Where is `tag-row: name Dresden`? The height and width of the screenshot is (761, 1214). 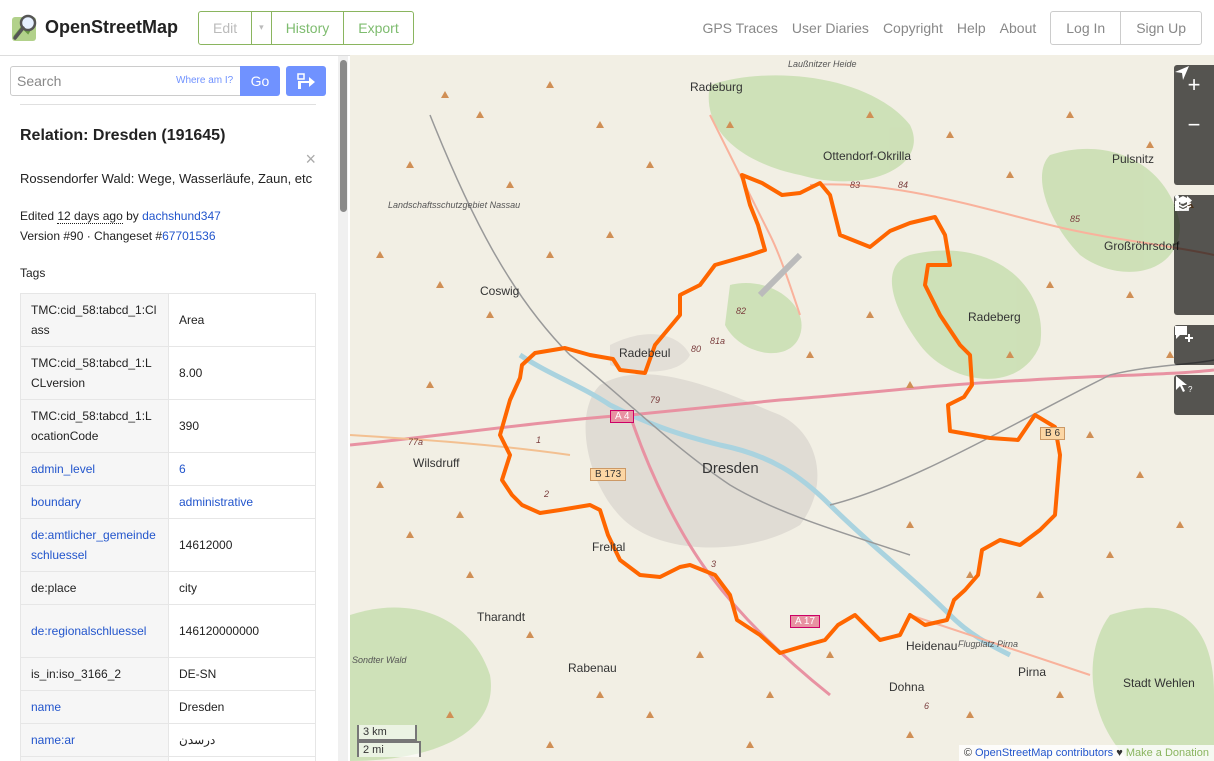
tag-row: name Dresden is located at coordinates (168, 707).